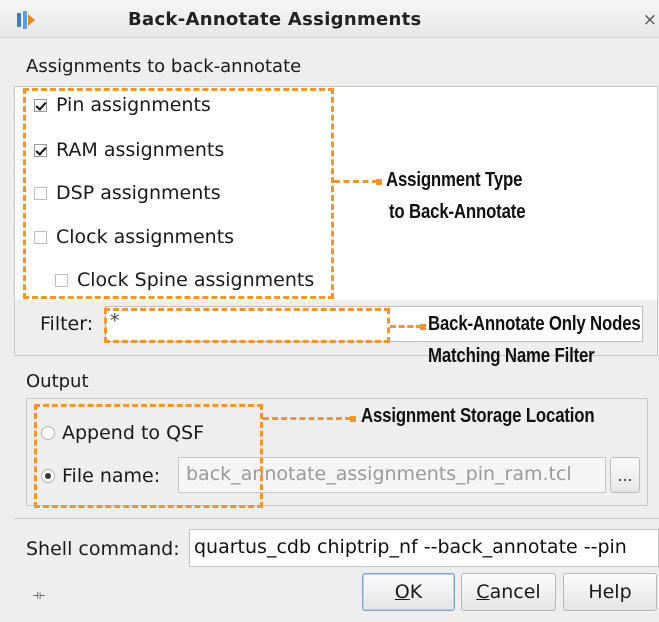 Image resolution: width=659 pixels, height=622 pixels. I want to click on storage-callout-text: Assignment Storage Location, so click(478, 416).